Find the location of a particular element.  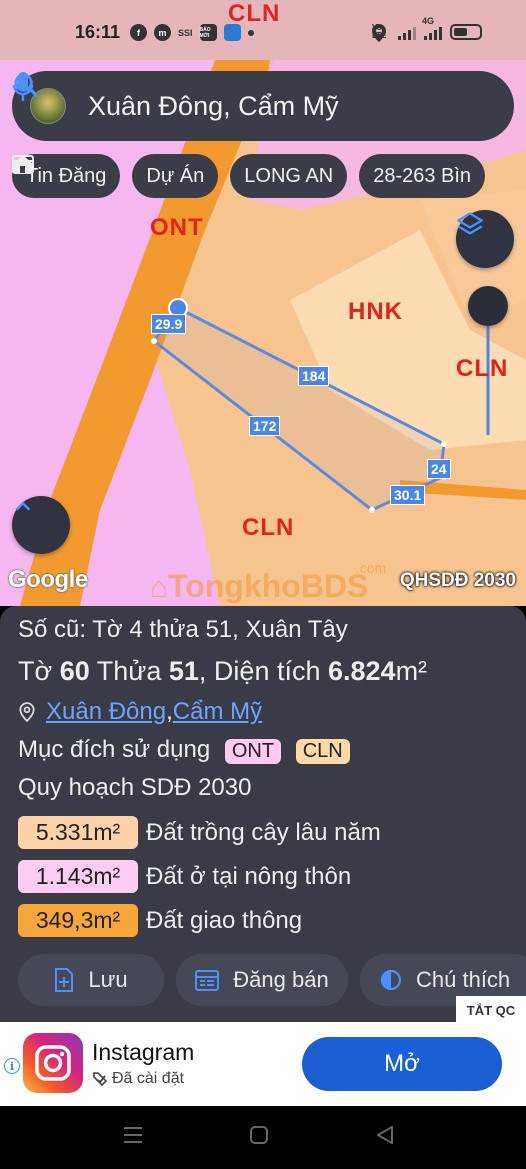

house-icon is located at coordinates (23, 164).